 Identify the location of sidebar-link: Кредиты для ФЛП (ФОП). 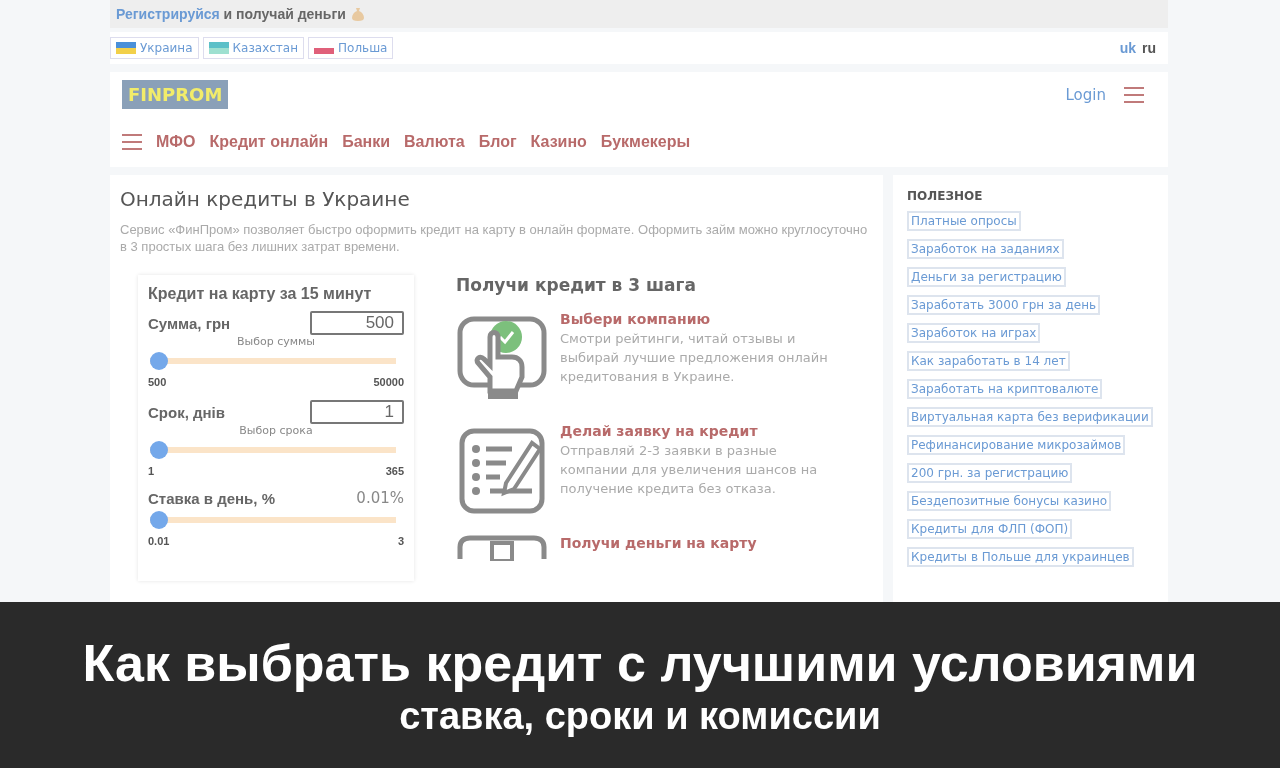
(990, 529).